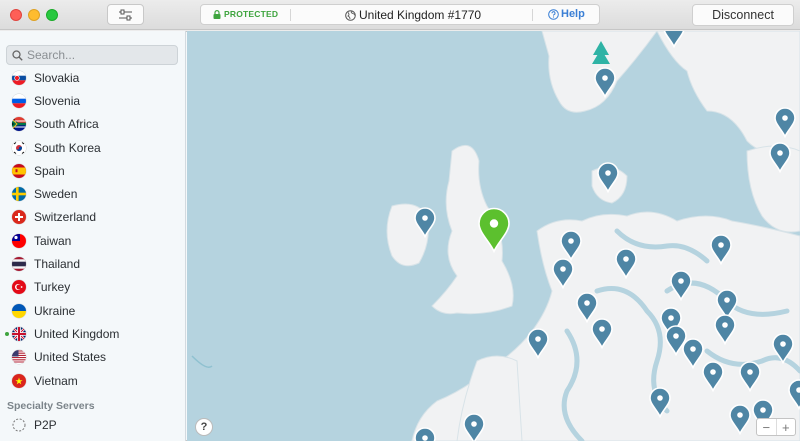  What do you see at coordinates (92, 193) in the screenshot?
I see `country-item: Sweden` at bounding box center [92, 193].